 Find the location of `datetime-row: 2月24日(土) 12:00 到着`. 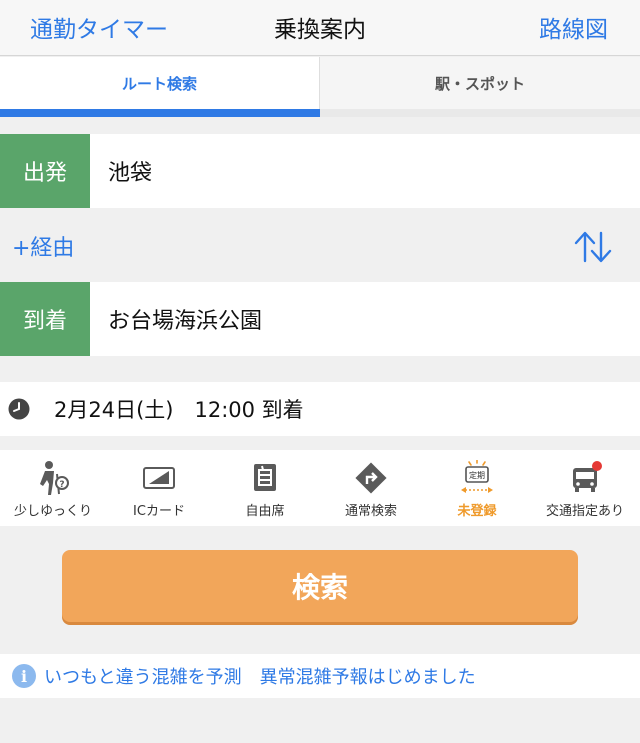

datetime-row: 2月24日(土) 12:00 到着 is located at coordinates (320, 409).